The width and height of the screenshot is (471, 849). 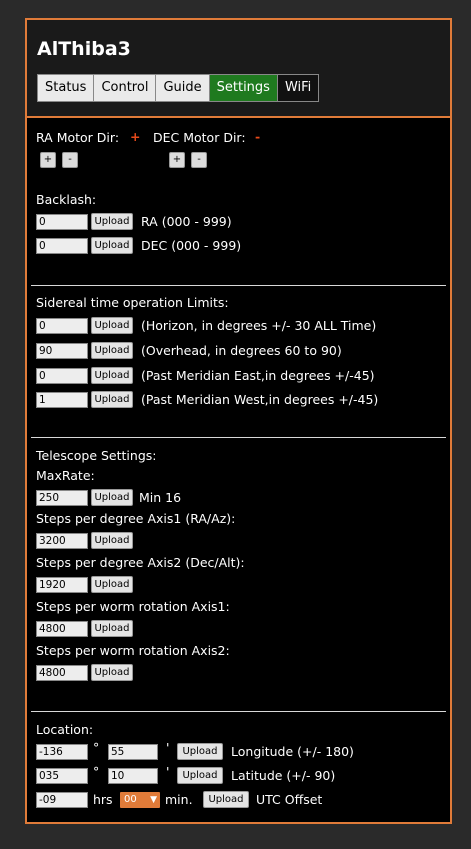 I want to click on latitude-desc: Latitude (+/- 90), so click(x=283, y=775).